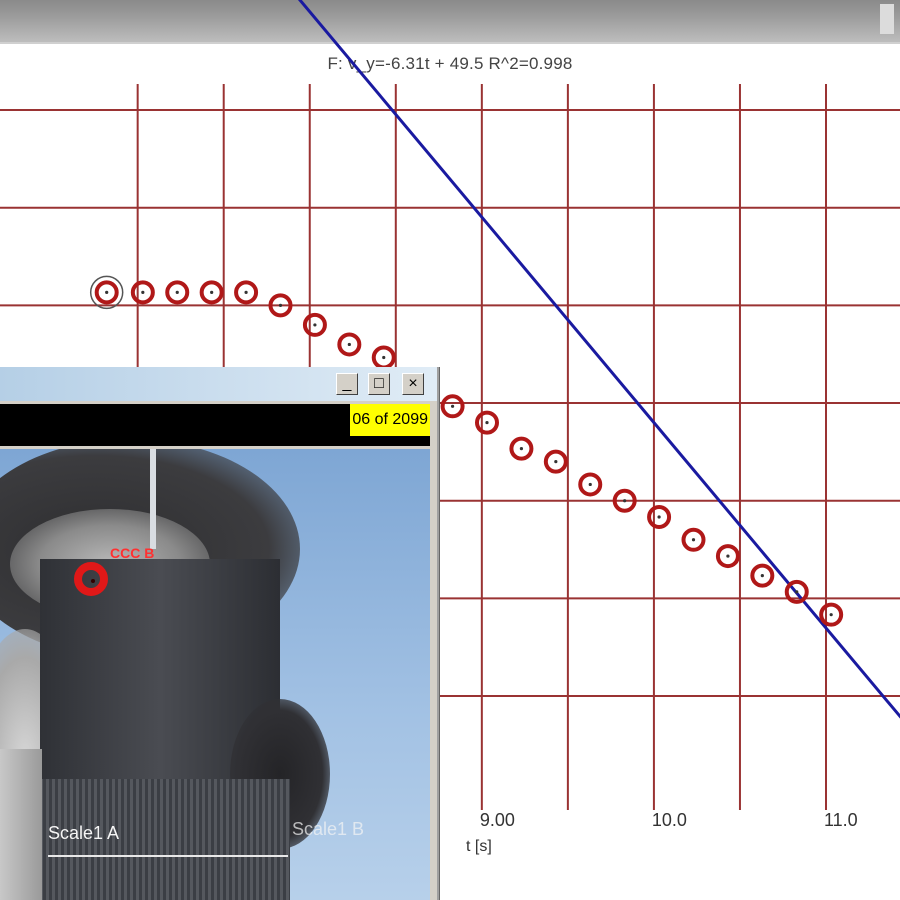  What do you see at coordinates (379, 384) in the screenshot?
I see `maximize-button: □` at bounding box center [379, 384].